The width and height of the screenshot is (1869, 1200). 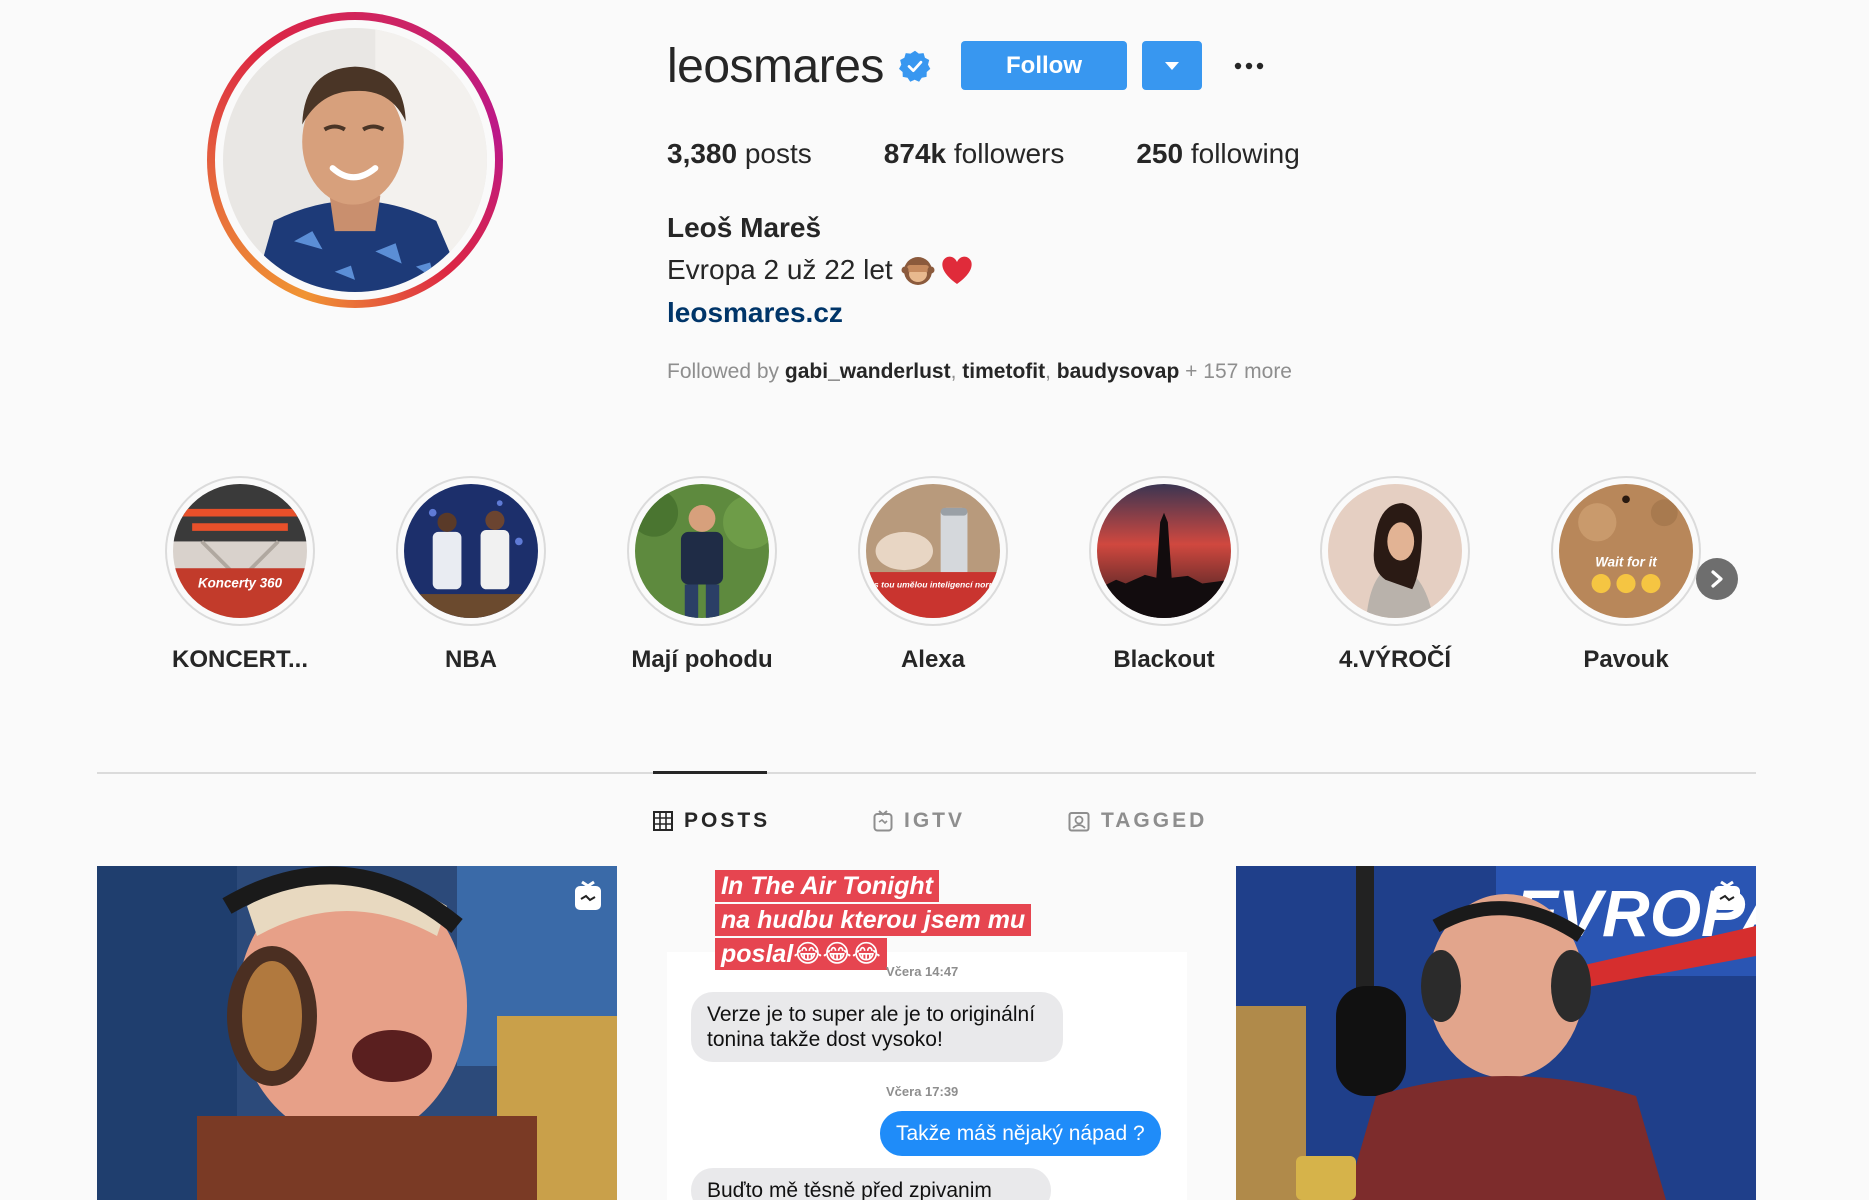 What do you see at coordinates (926, 773) in the screenshot?
I see `tabs-divider` at bounding box center [926, 773].